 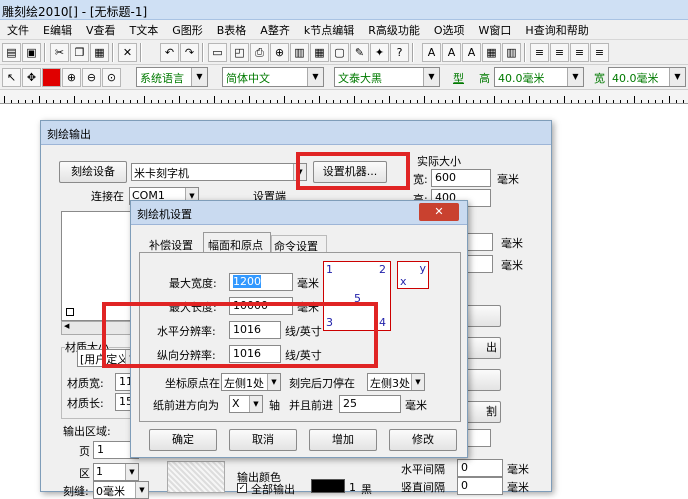 I want to click on open-icon: ▤, so click(x=11, y=52).